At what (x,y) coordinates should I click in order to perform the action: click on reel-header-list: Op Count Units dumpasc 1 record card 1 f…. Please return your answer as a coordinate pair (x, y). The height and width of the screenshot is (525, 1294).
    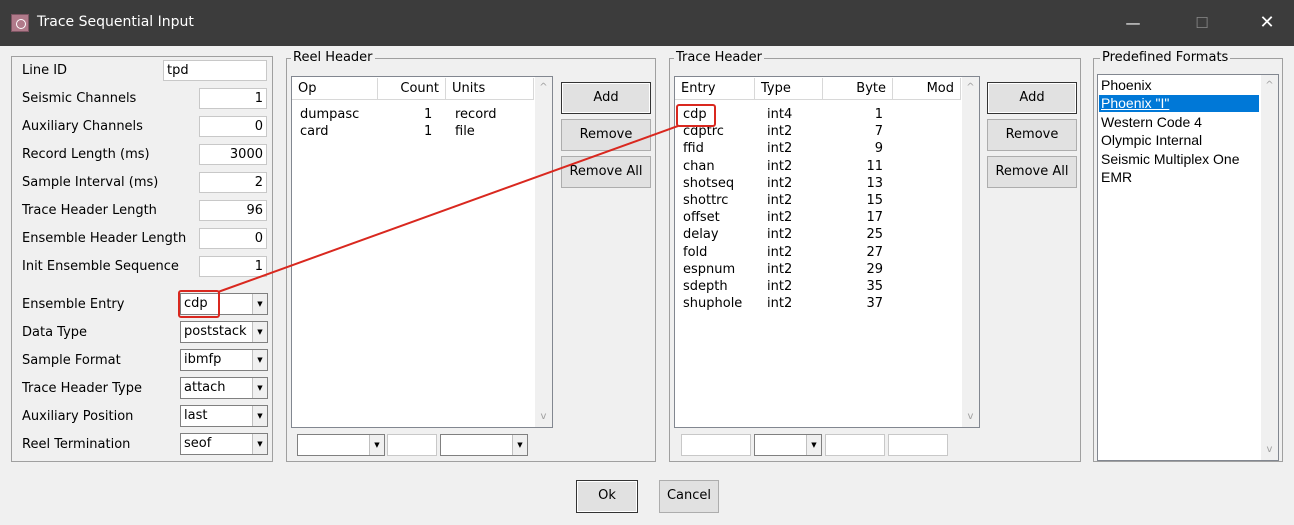
    Looking at the image, I should click on (422, 252).